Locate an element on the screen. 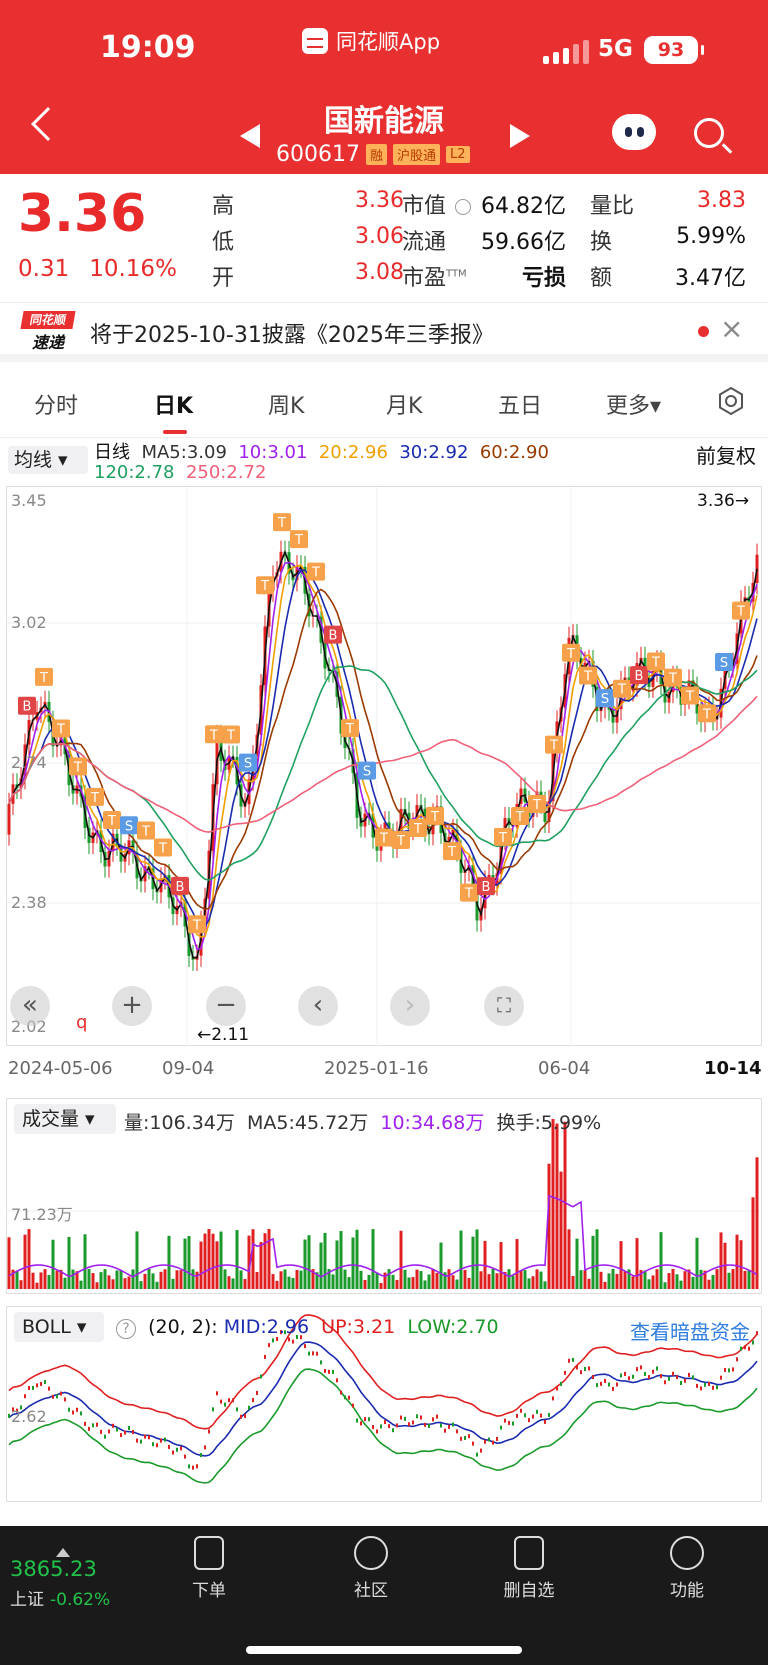 Image resolution: width=768 pixels, height=1665 pixels. pe-row: 市盈TTM 亏损 is located at coordinates (484, 276).